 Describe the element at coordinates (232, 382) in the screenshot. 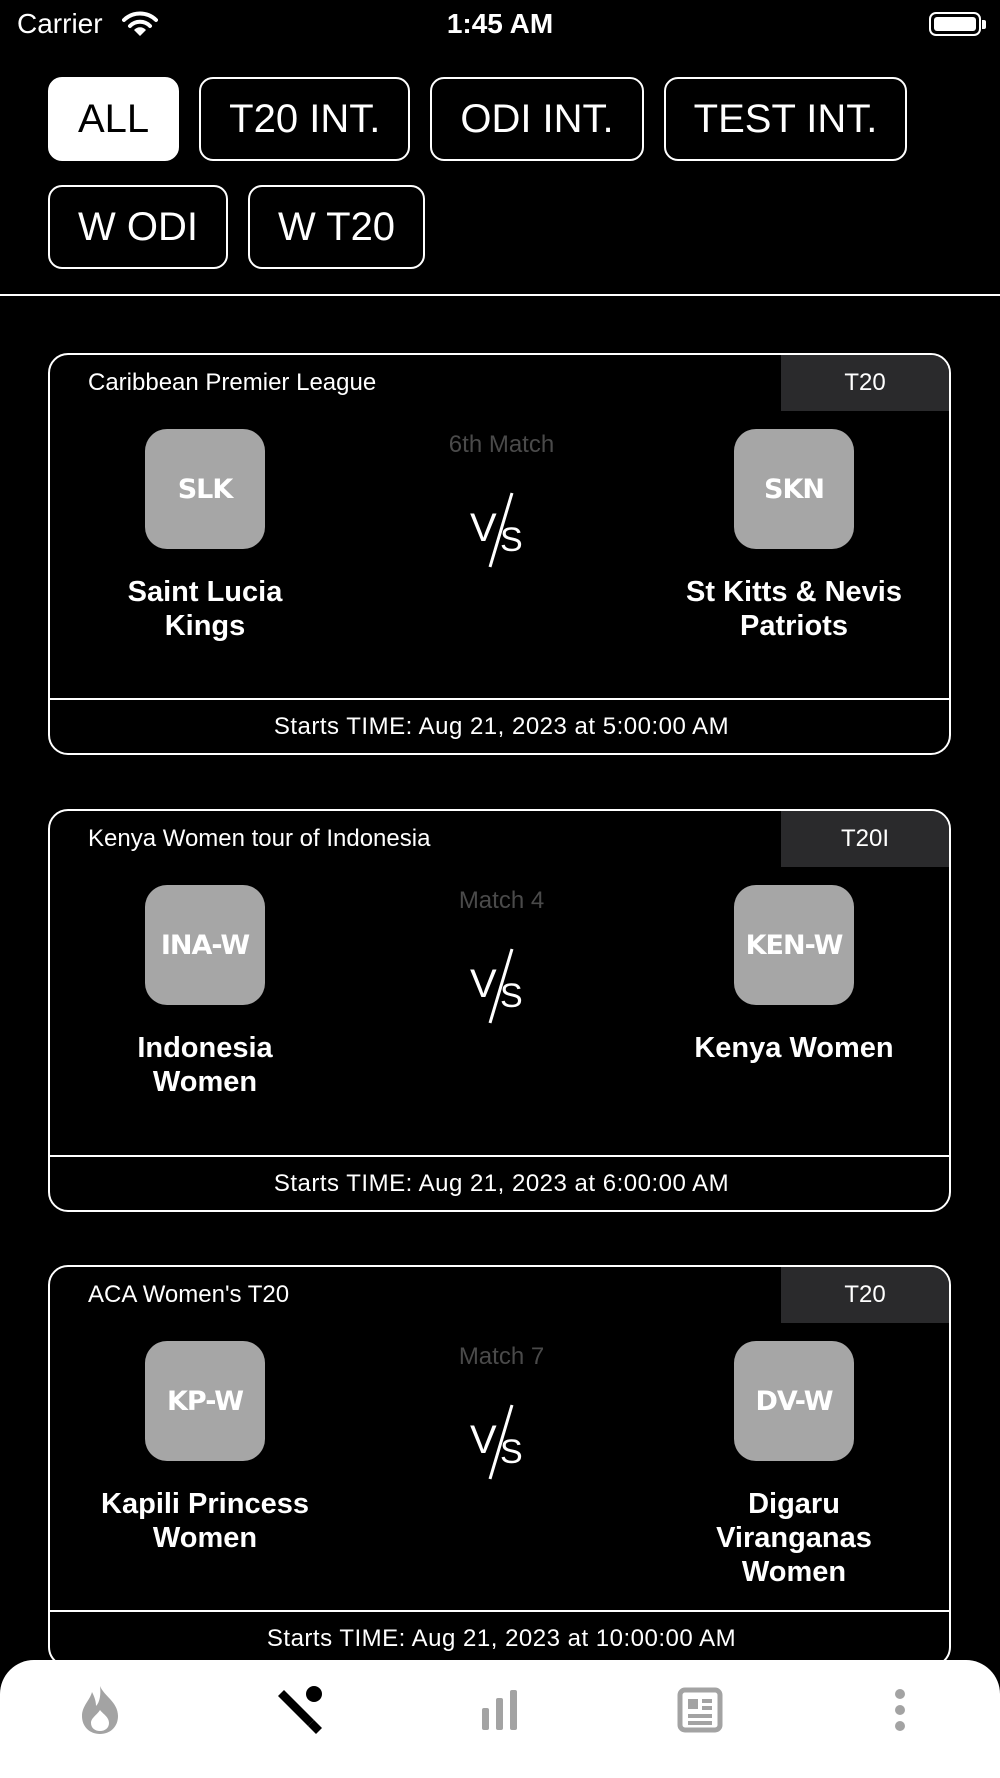

I see `series-name: Caribbean Premier League` at that location.